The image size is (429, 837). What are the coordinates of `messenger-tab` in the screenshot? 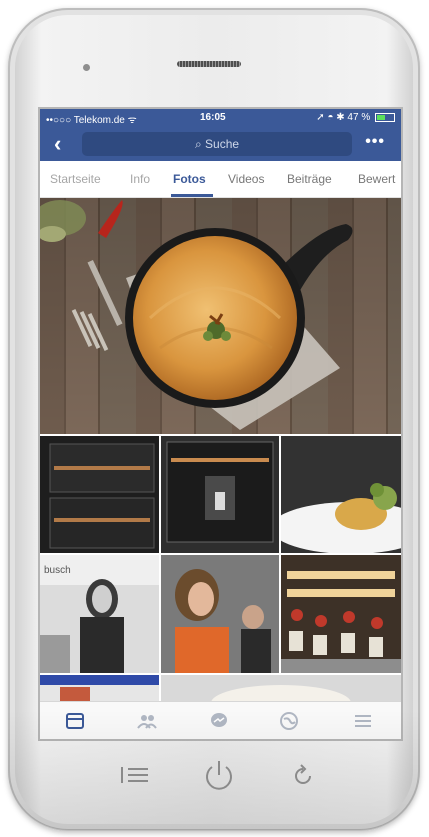 It's located at (219, 721).